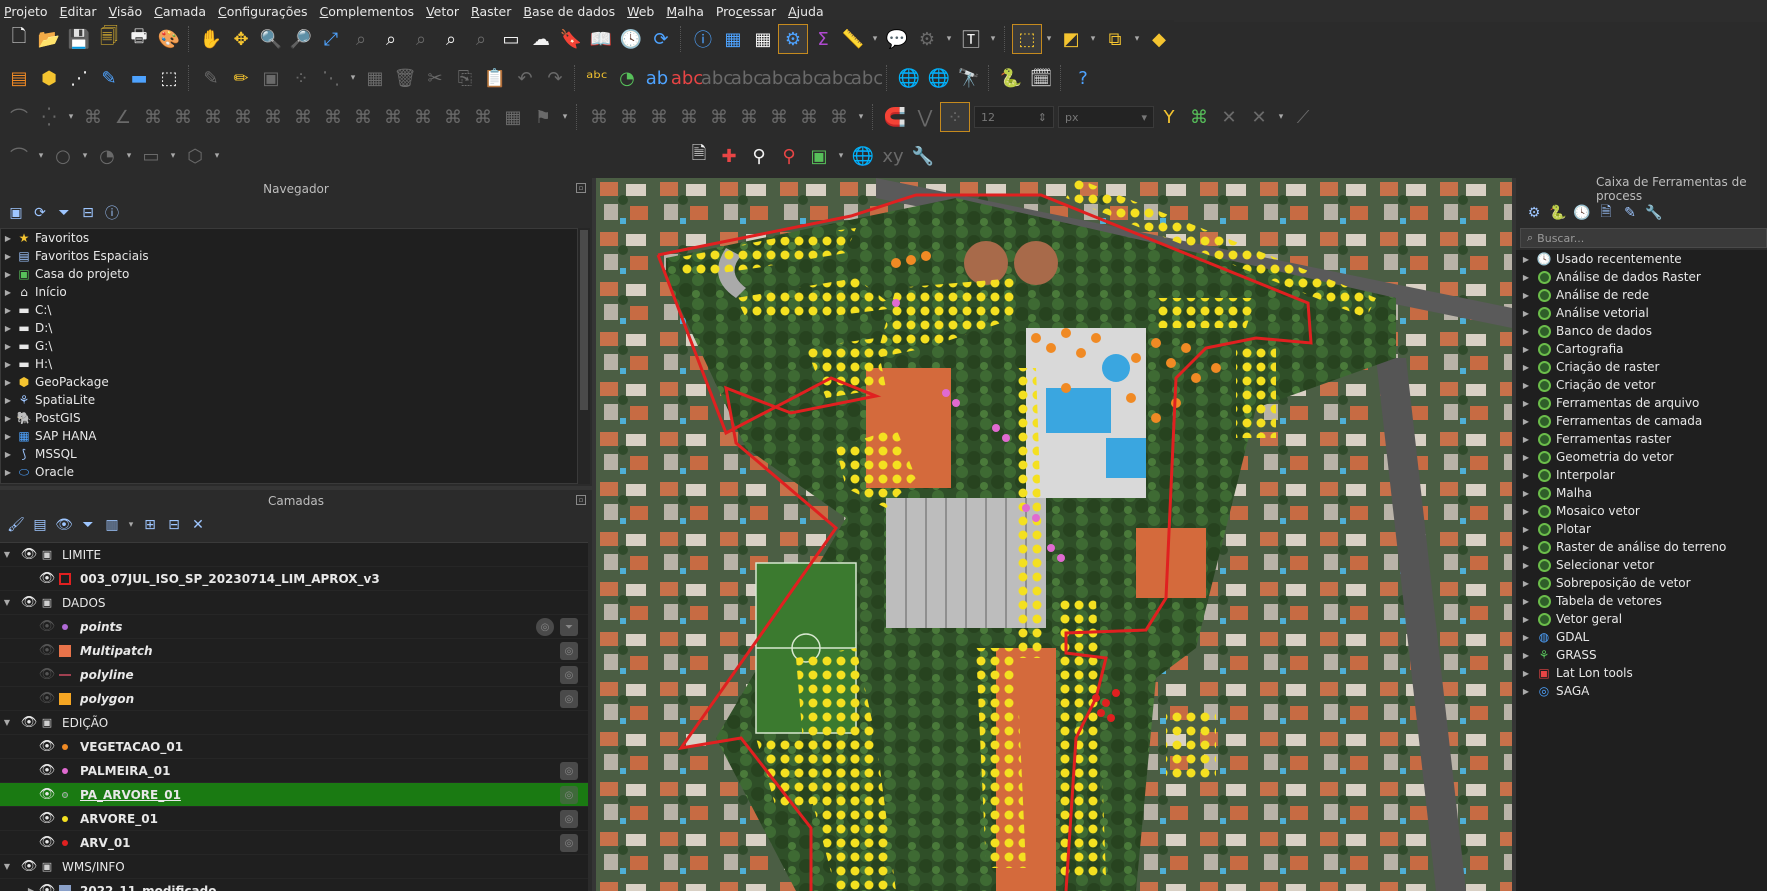 The image size is (1767, 891). I want to click on layer-item-arv: 👁 ARV_01 ◎, so click(294, 843).